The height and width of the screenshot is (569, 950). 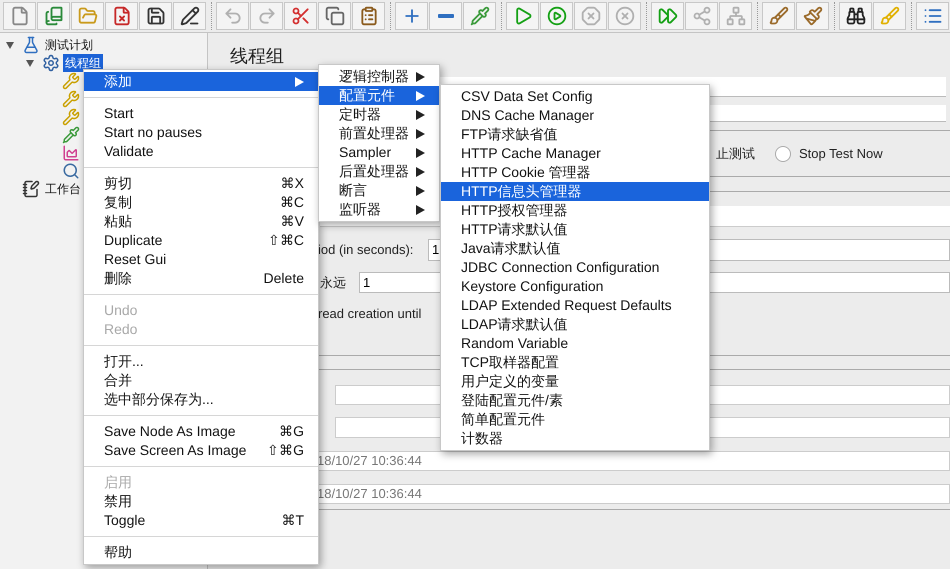 I want to click on radio-label: 止测试, so click(x=735, y=153).